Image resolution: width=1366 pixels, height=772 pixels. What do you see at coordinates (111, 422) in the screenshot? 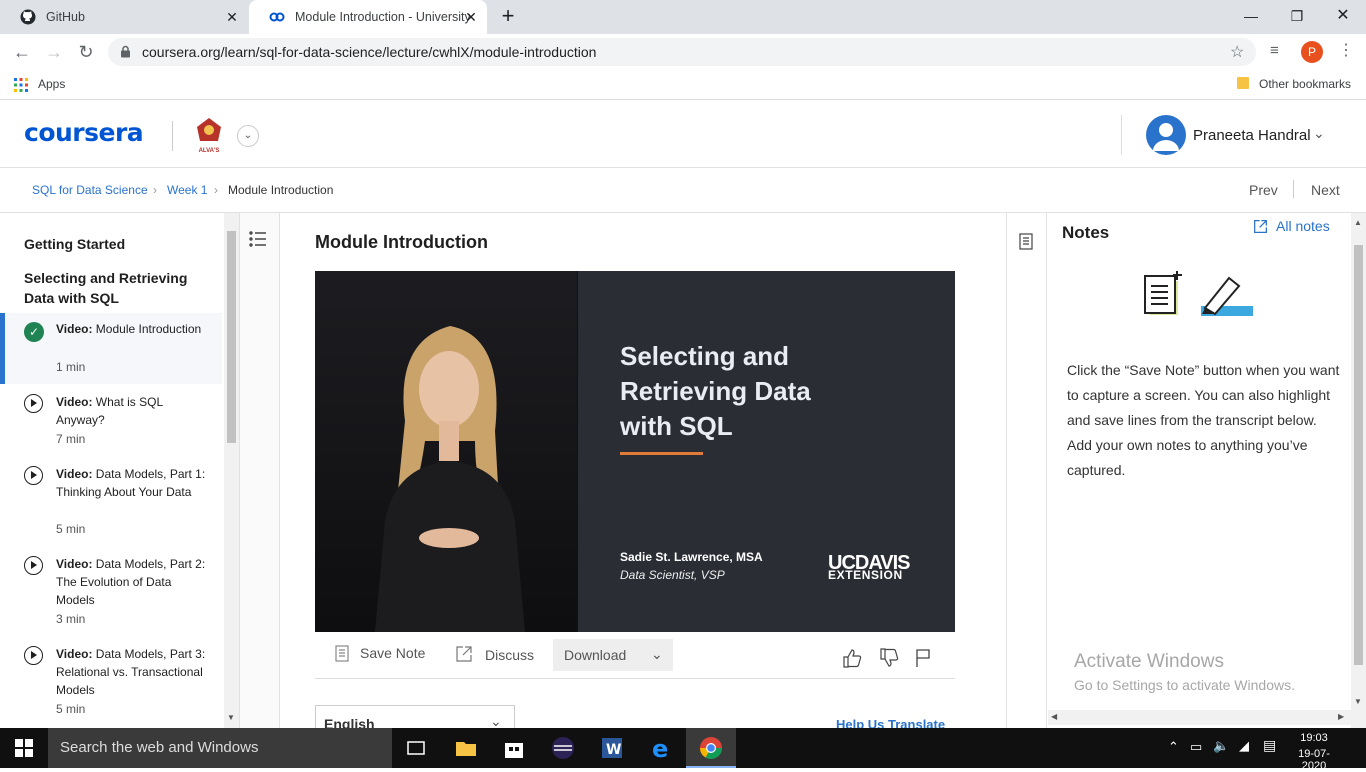
I see `list-item-video-what-is-sql: Video: What is SQL Anyway? 7 min` at bounding box center [111, 422].